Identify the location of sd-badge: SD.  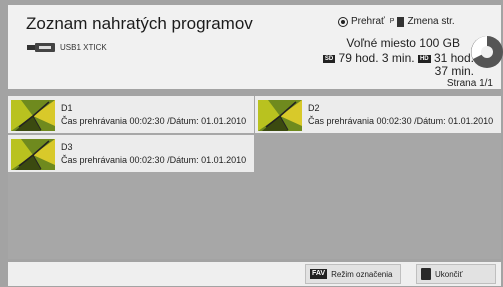
(329, 58).